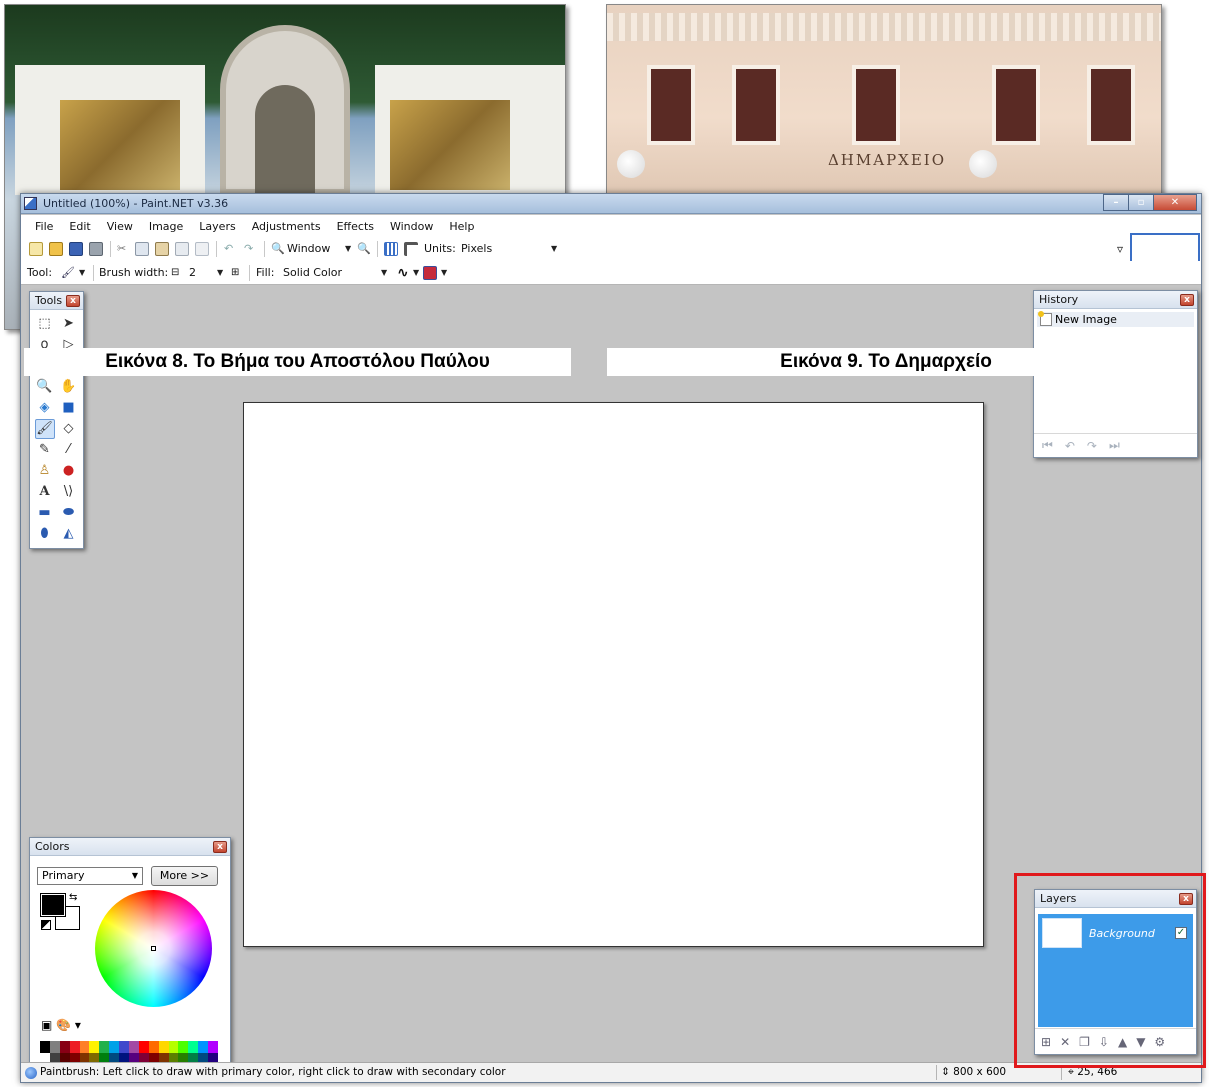  What do you see at coordinates (1114, 445) in the screenshot?
I see `history-last-icon: ⏭` at bounding box center [1114, 445].